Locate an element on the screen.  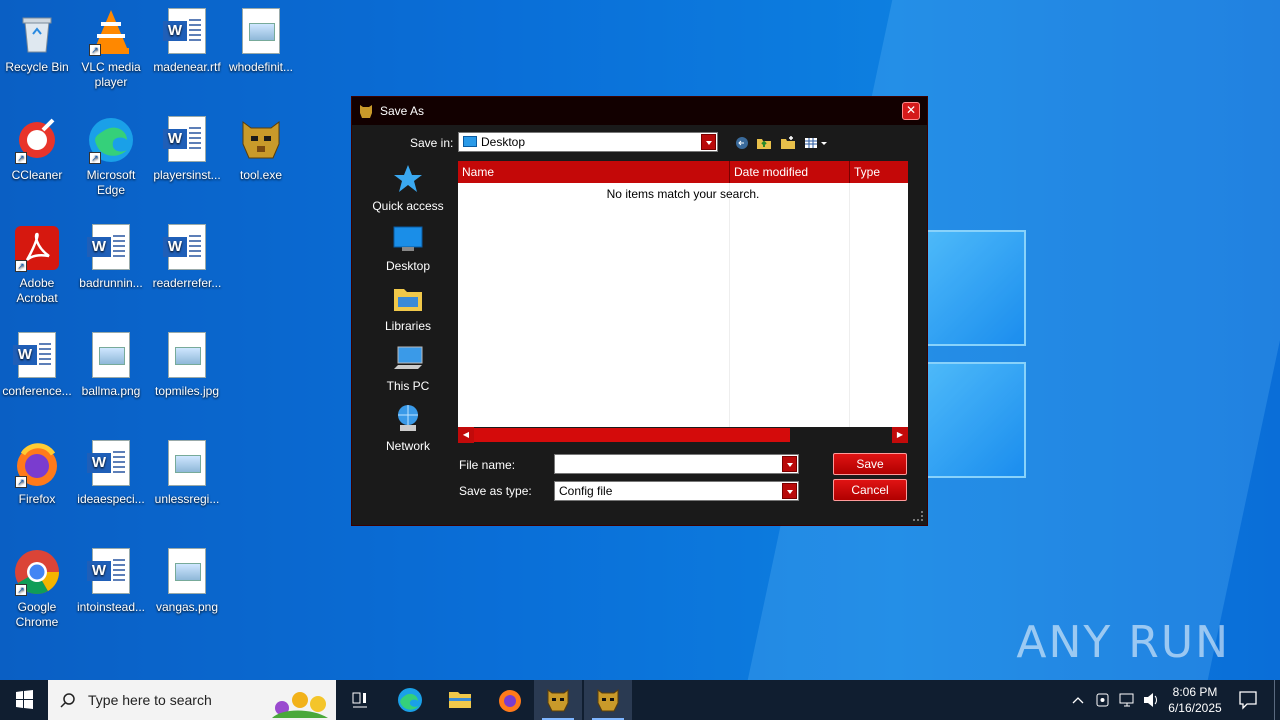
column-header-date-modified: Date modified is located at coordinates (771, 172).